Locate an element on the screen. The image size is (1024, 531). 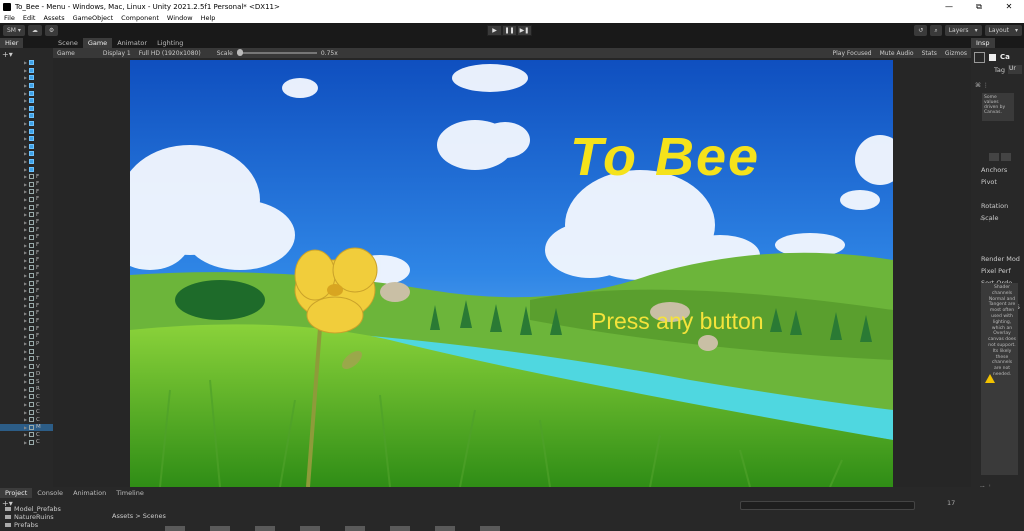
stats-button: Stats is located at coordinates (929, 53).